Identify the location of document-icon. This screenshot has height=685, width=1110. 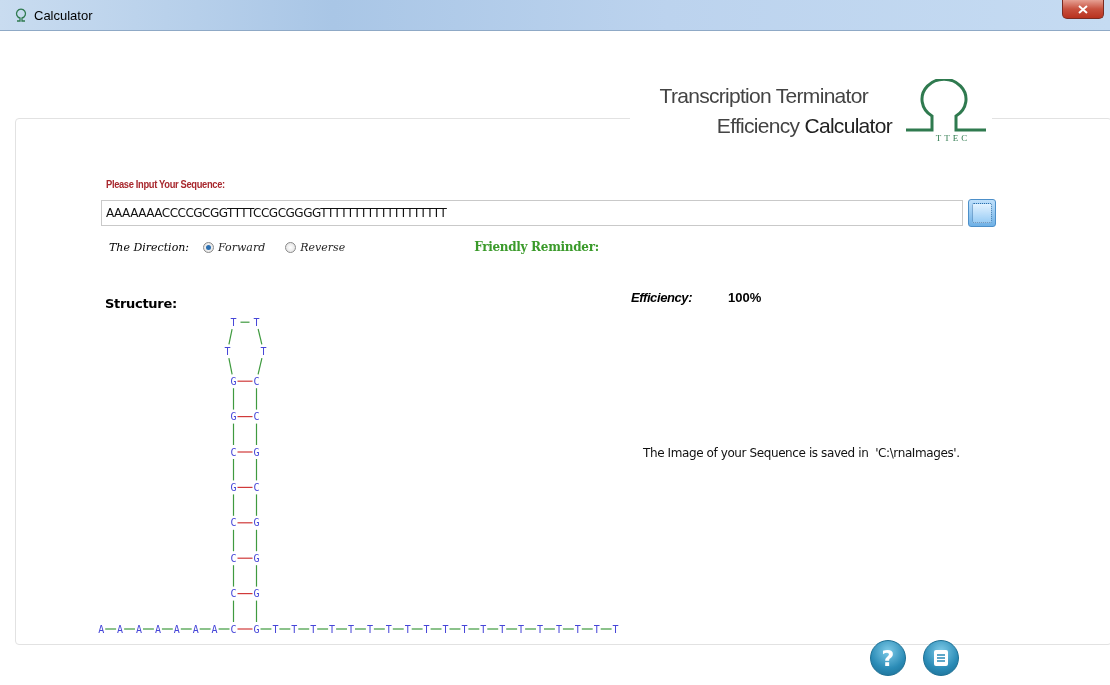
(941, 658).